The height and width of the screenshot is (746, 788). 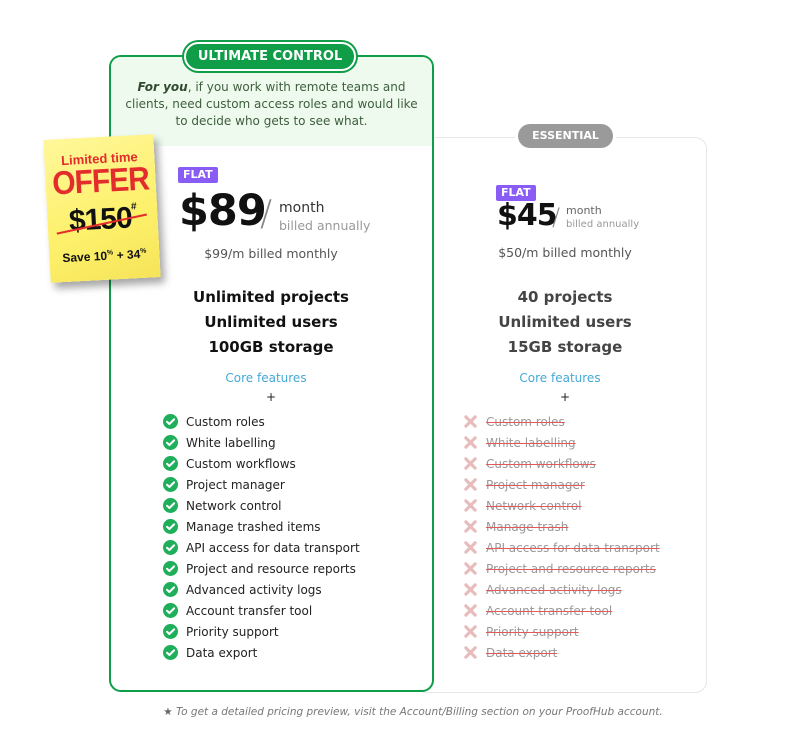 I want to click on save-prefix: Save 10, so click(x=85, y=257).